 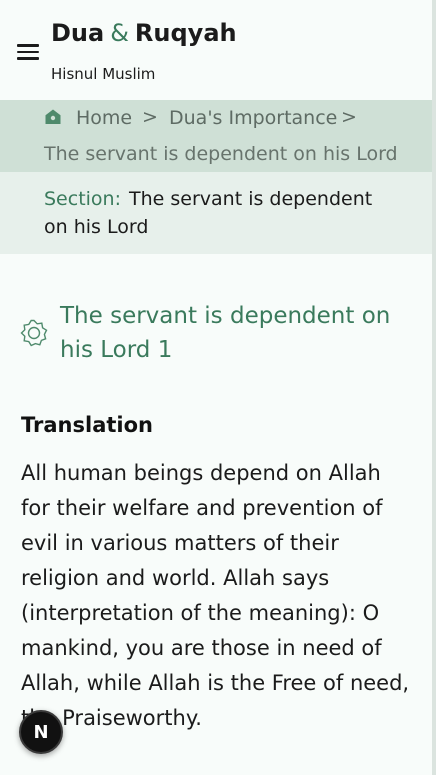 I want to click on fab-letter: N, so click(x=41, y=732).